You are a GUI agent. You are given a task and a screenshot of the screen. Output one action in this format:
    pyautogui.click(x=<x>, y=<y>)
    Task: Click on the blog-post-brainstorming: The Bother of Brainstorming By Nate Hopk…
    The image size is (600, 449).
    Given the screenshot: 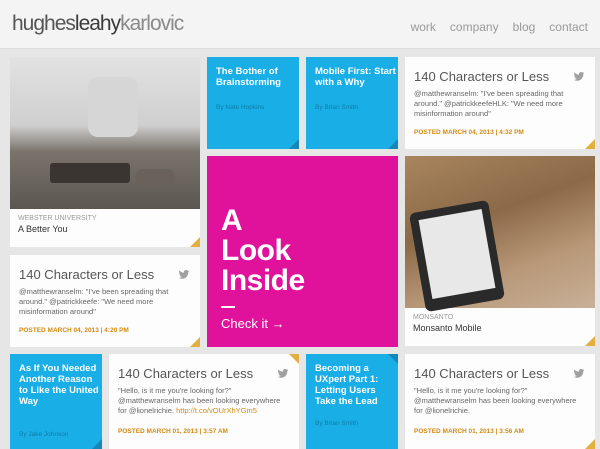 What is the action you would take?
    pyautogui.click(x=253, y=103)
    